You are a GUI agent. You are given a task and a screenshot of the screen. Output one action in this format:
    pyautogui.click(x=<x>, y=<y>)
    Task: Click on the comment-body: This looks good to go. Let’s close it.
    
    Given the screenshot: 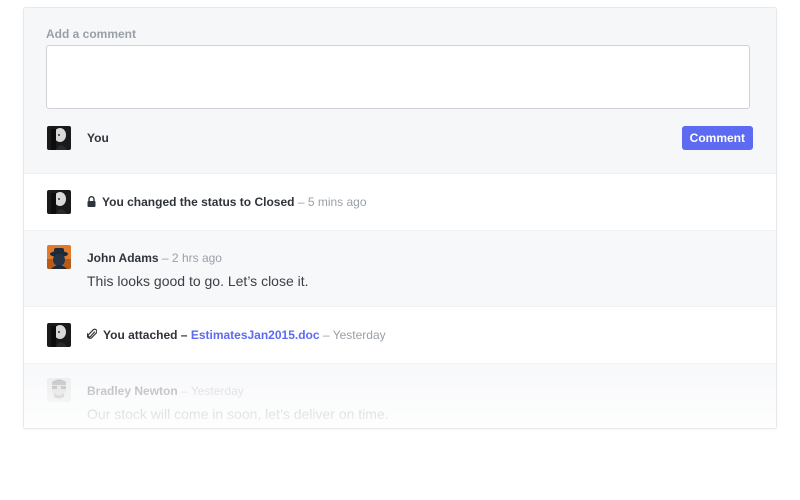 What is the action you would take?
    pyautogui.click(x=198, y=281)
    